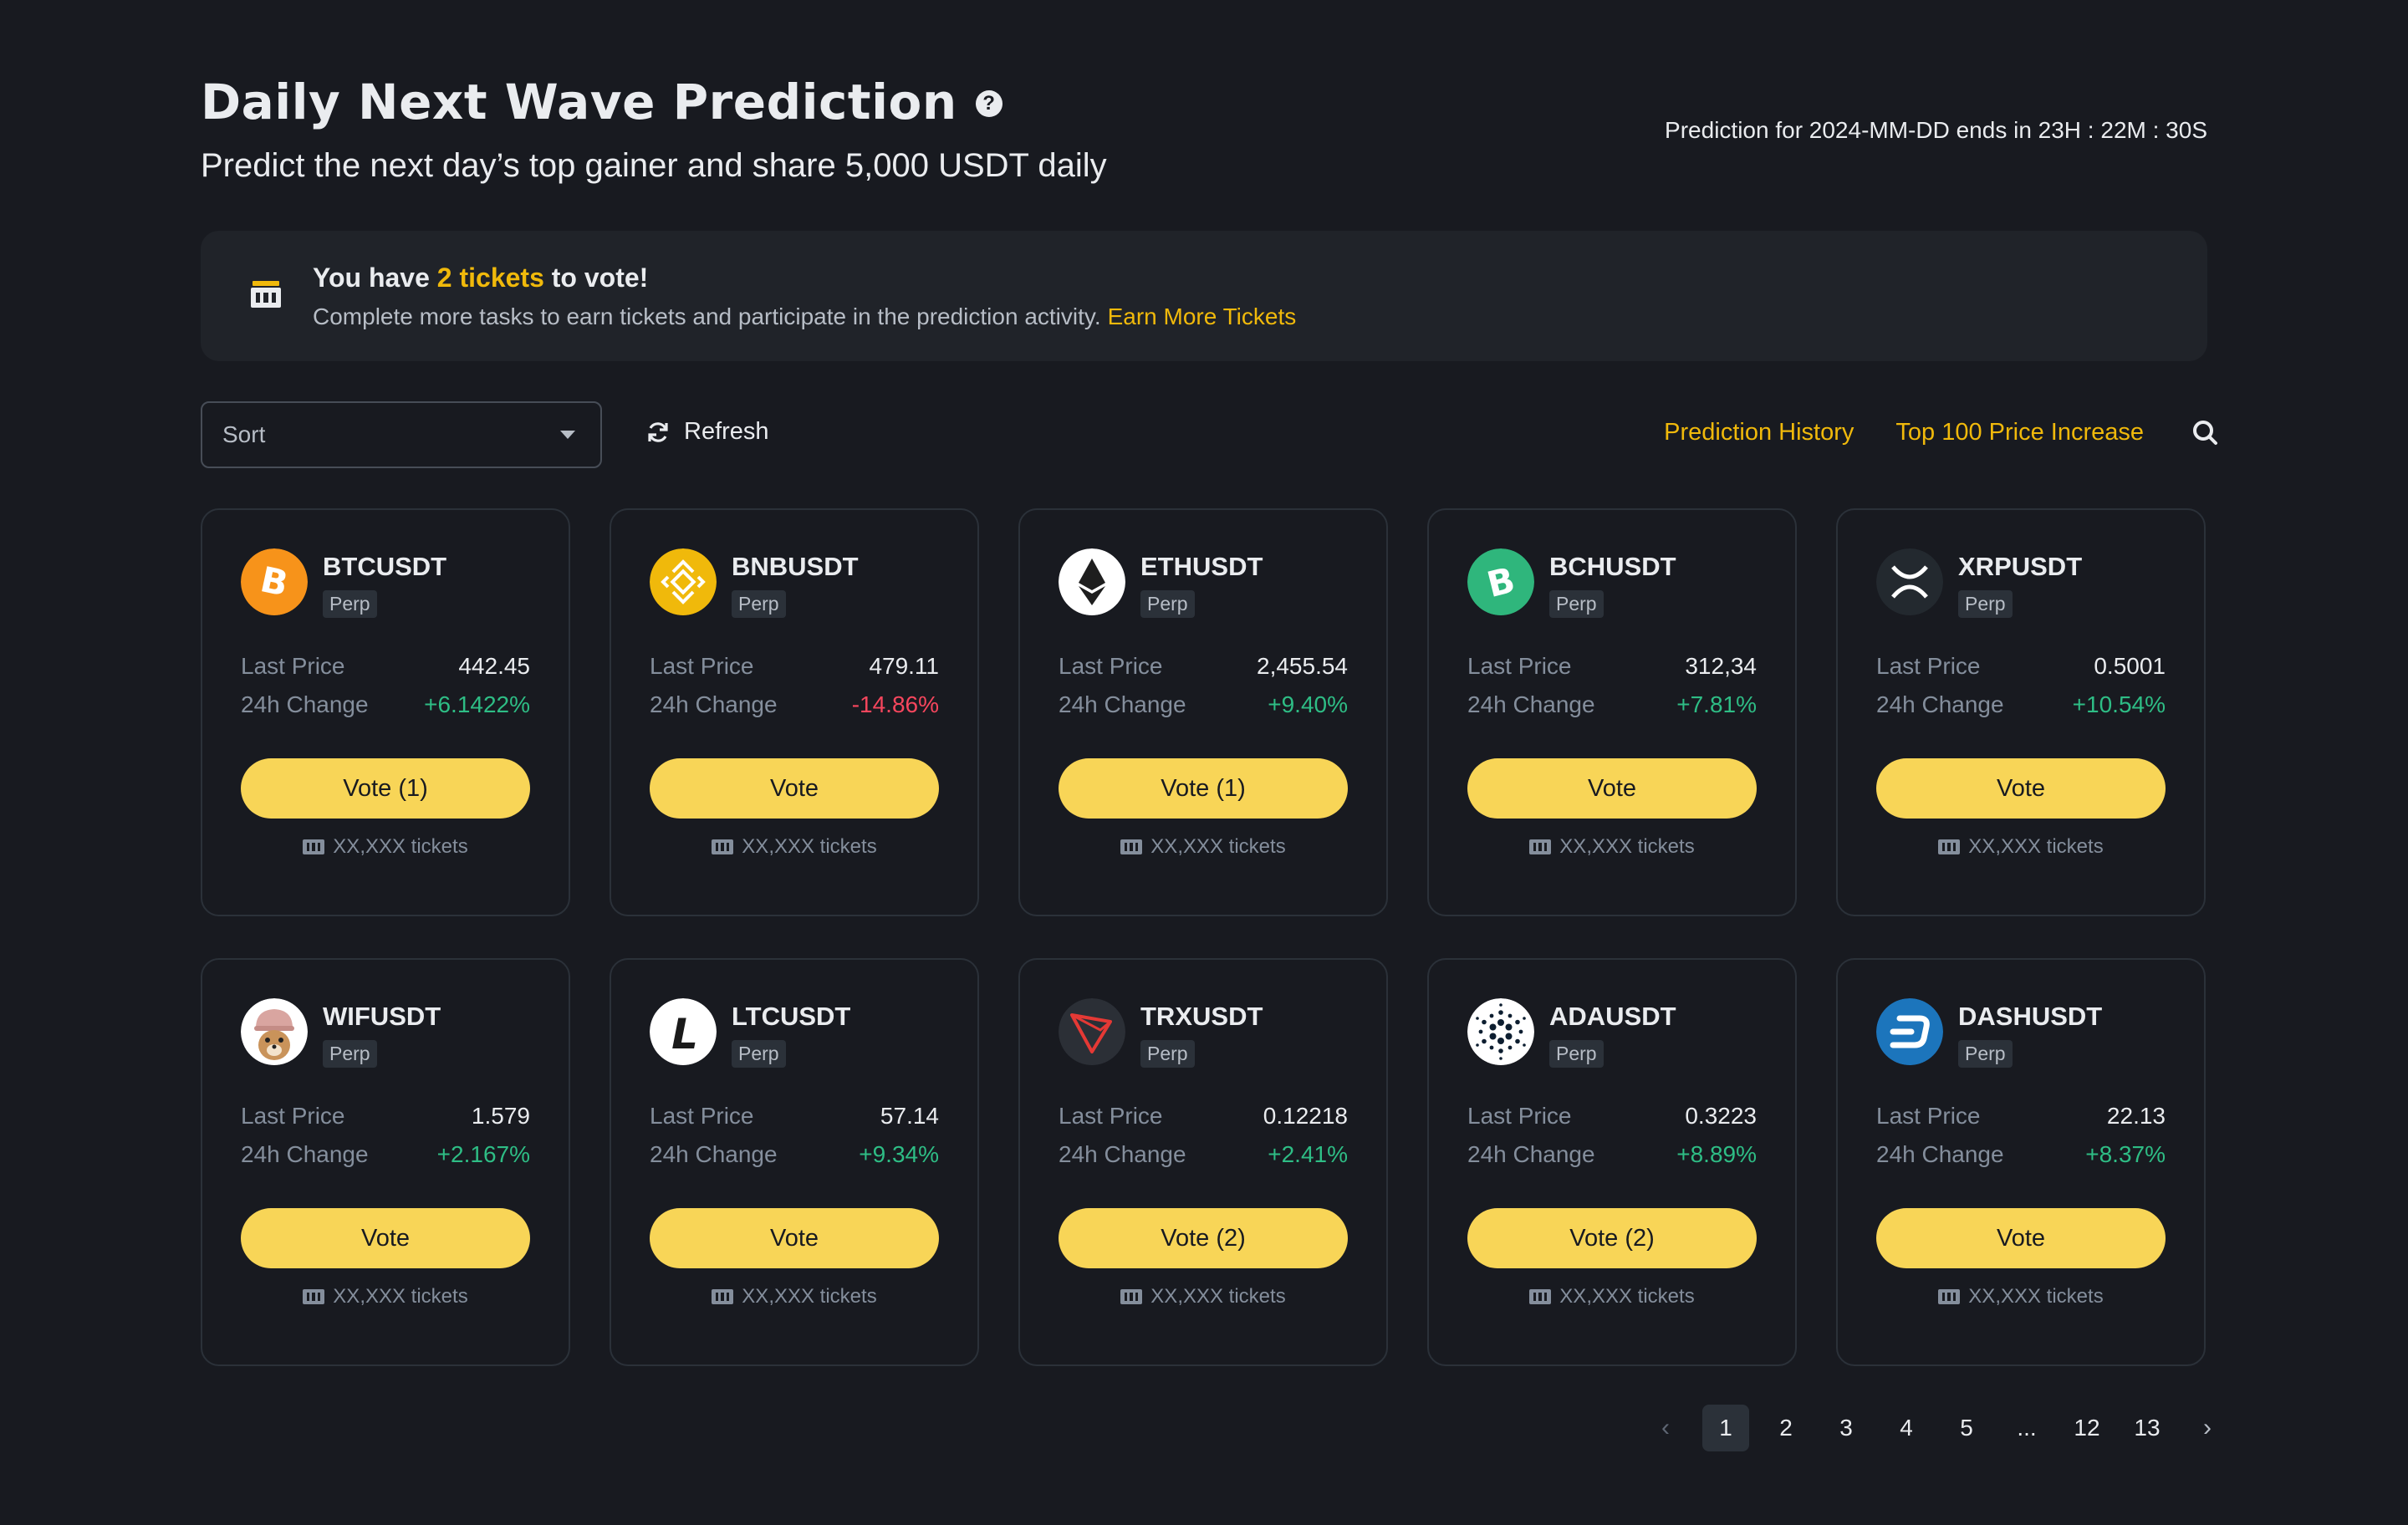 This screenshot has width=2408, height=1525. What do you see at coordinates (1204, 704) in the screenshot?
I see `change-row: 24h Change +9.40%` at bounding box center [1204, 704].